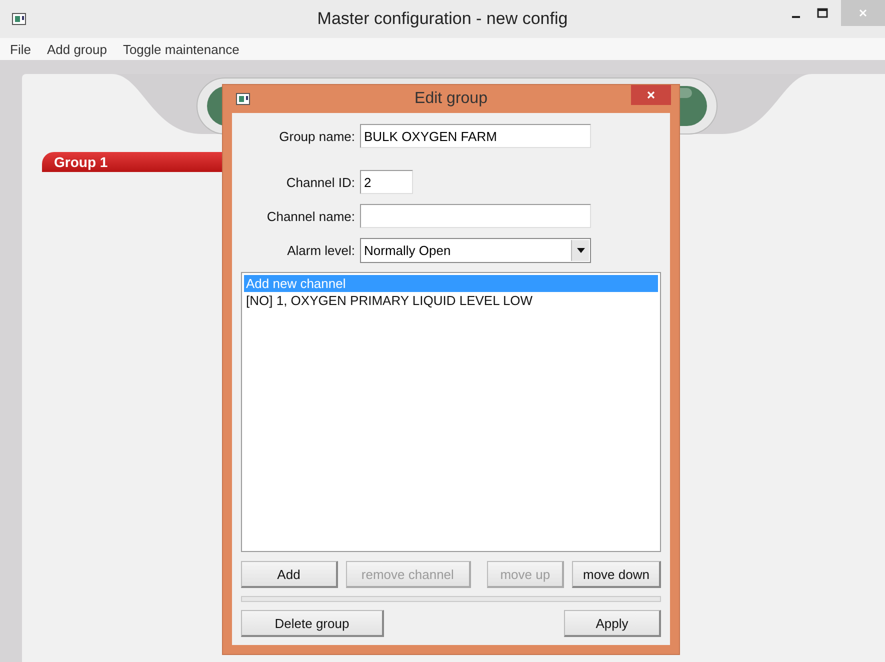 The width and height of the screenshot is (885, 662). What do you see at coordinates (612, 623) in the screenshot?
I see `footer-button: Apply` at bounding box center [612, 623].